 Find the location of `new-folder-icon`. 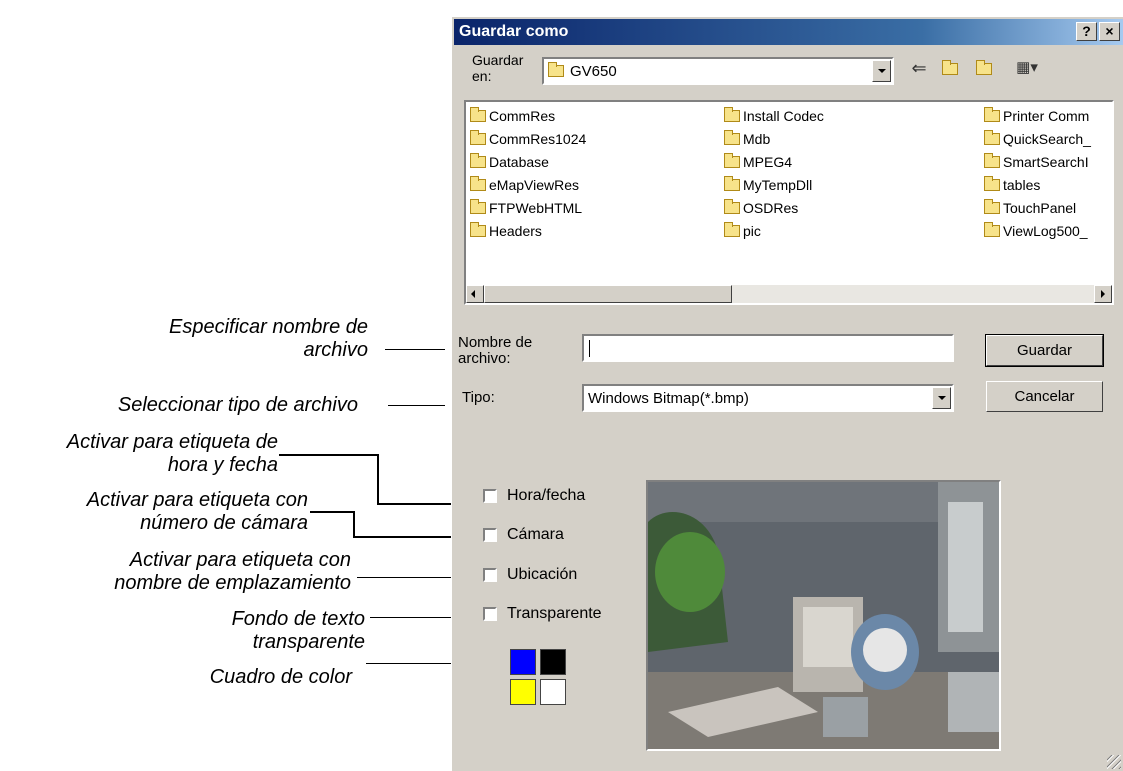

new-folder-icon is located at coordinates (984, 68).